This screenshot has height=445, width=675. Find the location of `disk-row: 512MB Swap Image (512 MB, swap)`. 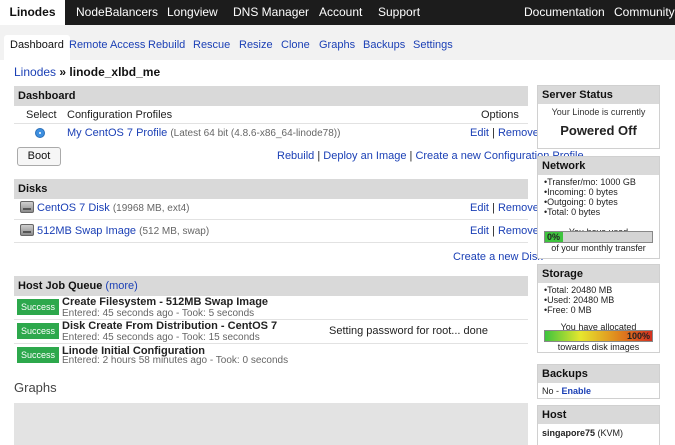

disk-row: 512MB Swap Image (512 MB, swap) is located at coordinates (123, 231).